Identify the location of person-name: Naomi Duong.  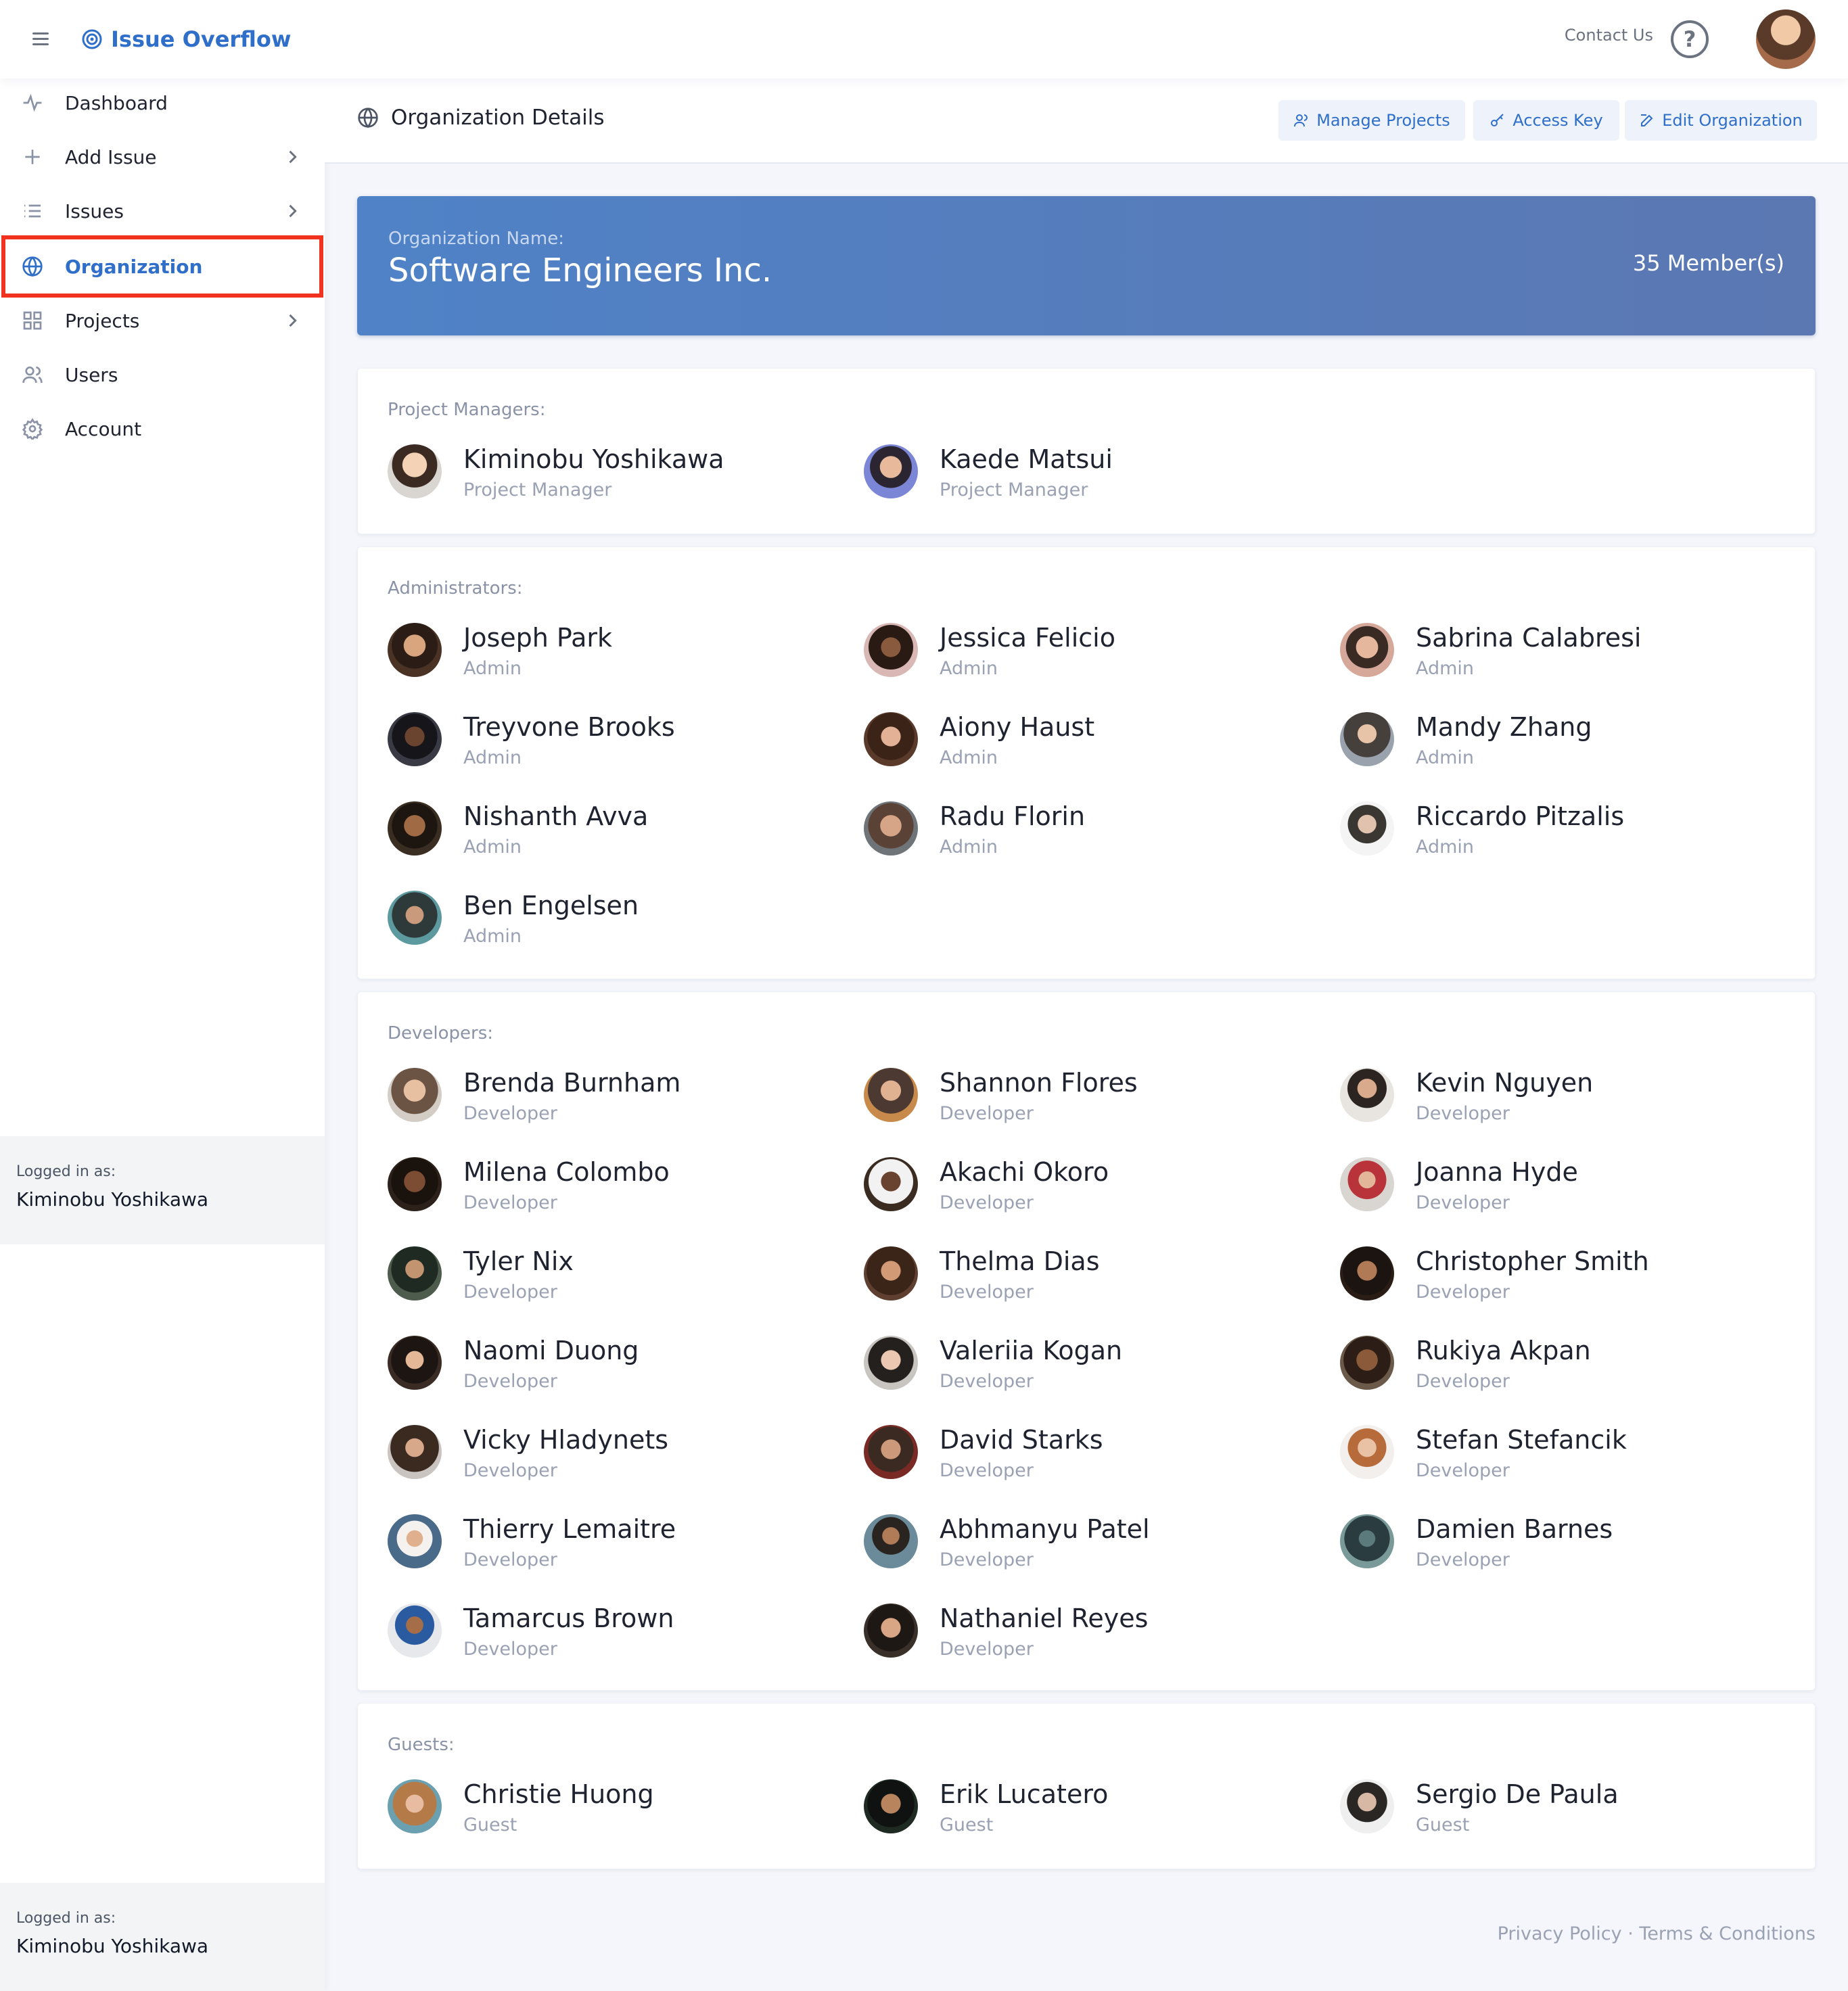
(551, 1350).